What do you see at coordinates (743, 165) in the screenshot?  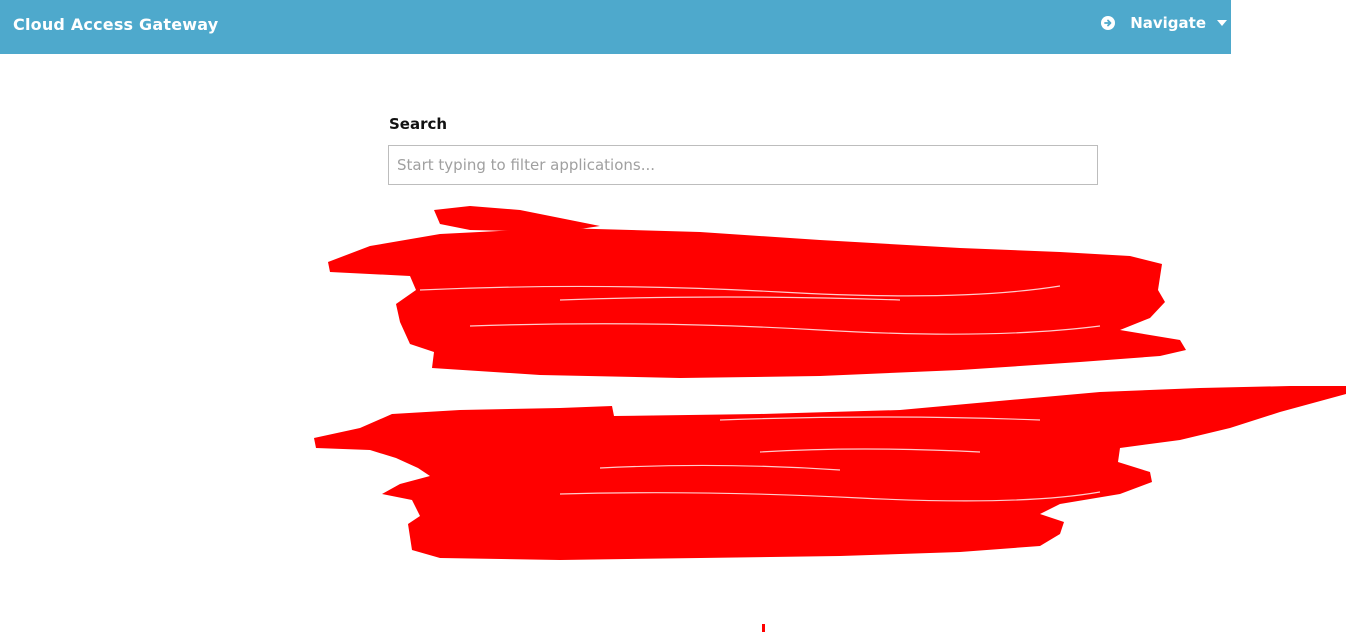 I see `search-input` at bounding box center [743, 165].